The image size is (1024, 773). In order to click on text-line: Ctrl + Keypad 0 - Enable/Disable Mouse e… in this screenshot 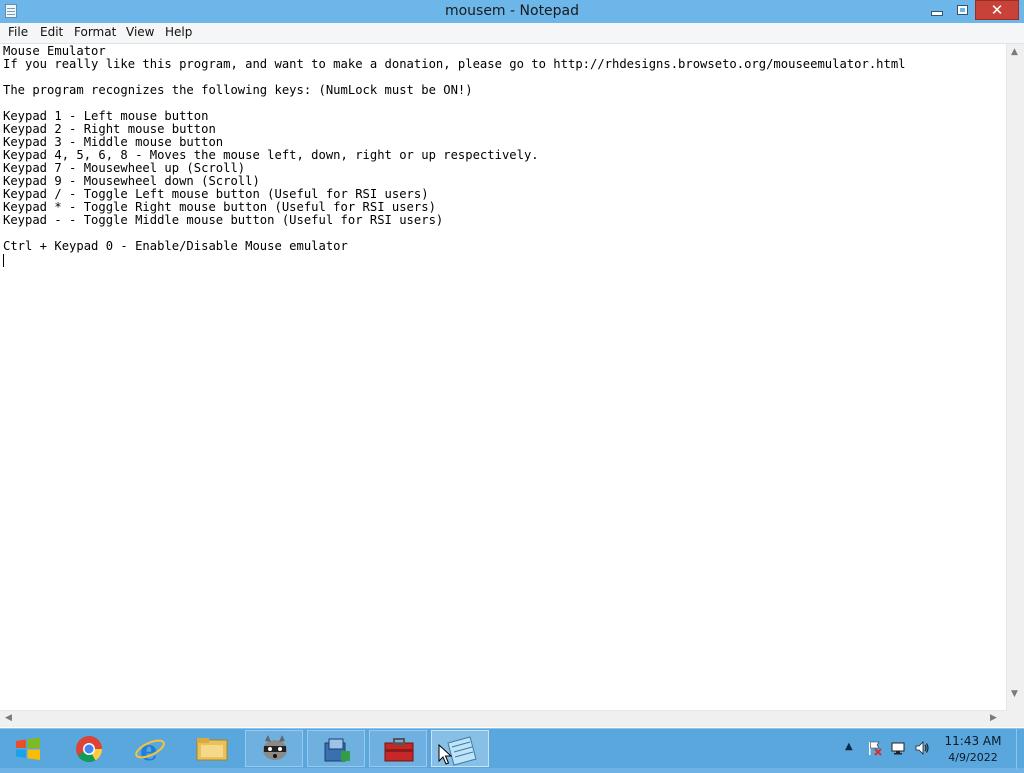, I will do `click(175, 246)`.